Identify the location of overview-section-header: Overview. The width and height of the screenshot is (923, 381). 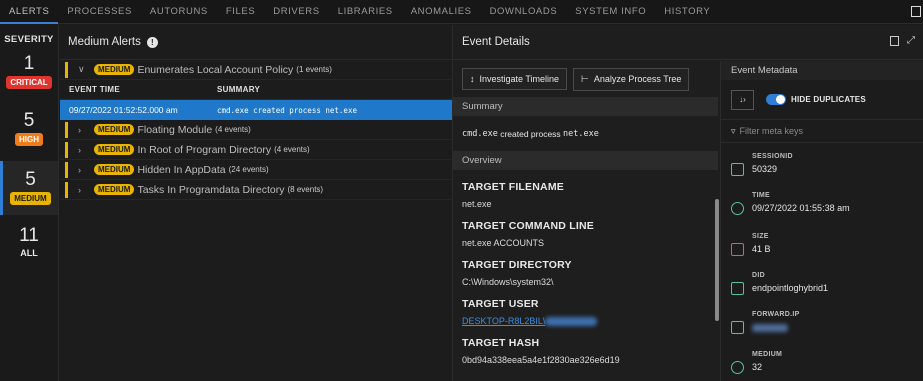
(585, 160).